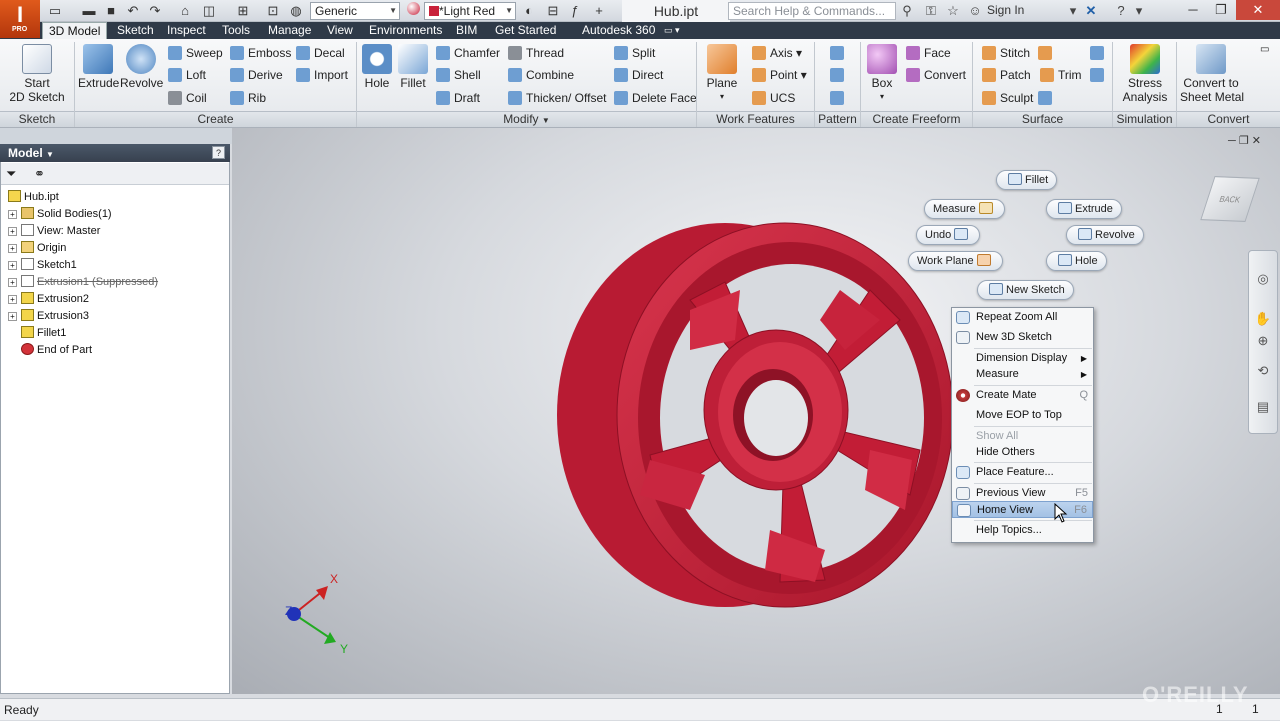 This screenshot has width=1280, height=721. What do you see at coordinates (320, 53) in the screenshot?
I see `decal-button: Decal` at bounding box center [320, 53].